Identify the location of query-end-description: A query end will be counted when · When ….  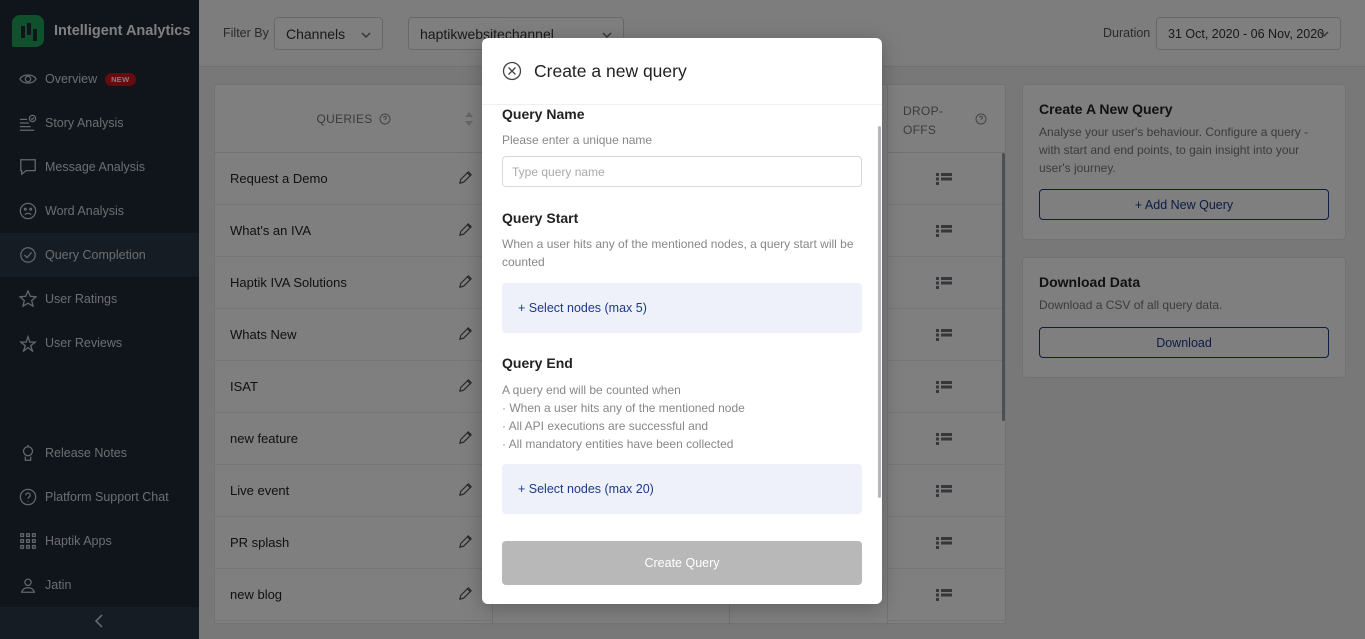
(682, 417).